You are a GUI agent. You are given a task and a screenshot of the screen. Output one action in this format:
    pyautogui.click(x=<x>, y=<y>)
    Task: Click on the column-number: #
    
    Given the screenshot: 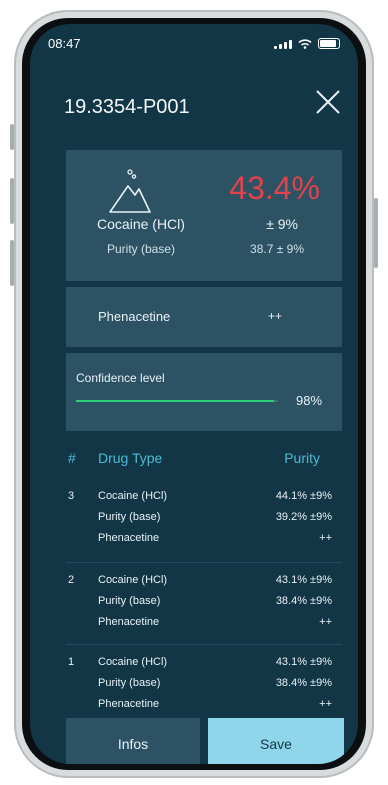 What is the action you would take?
    pyautogui.click(x=72, y=458)
    